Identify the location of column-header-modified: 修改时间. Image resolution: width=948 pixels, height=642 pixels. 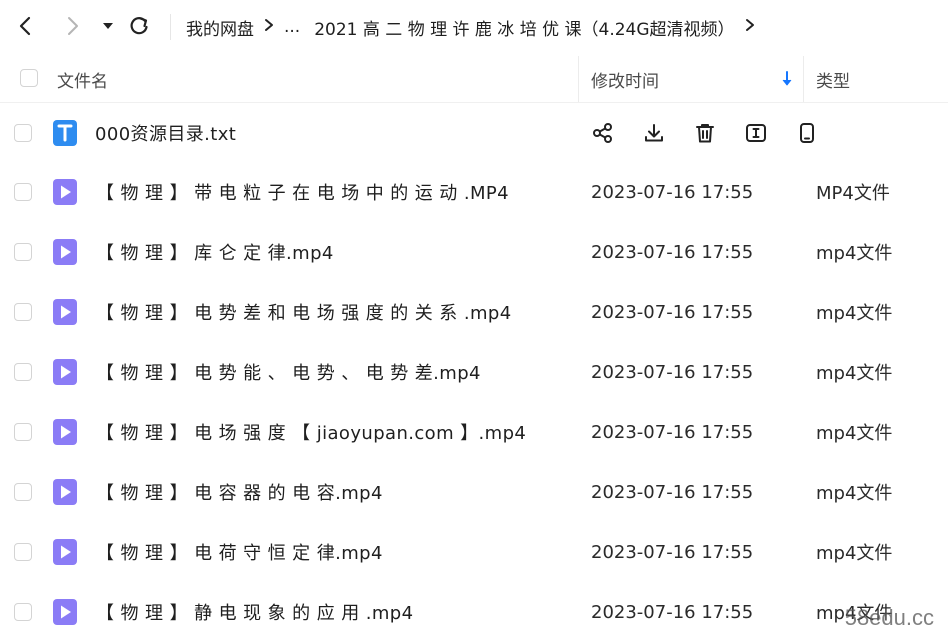
(625, 79).